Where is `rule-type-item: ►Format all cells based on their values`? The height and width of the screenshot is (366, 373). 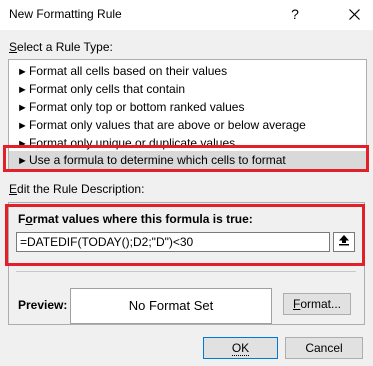
rule-type-item: ►Format all cells based on their values is located at coordinates (187, 71).